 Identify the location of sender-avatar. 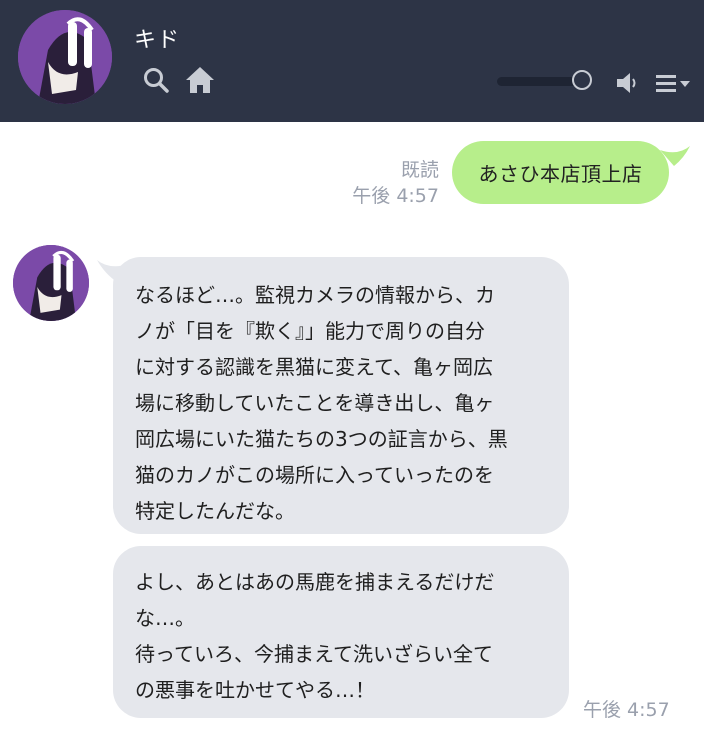
(51, 283).